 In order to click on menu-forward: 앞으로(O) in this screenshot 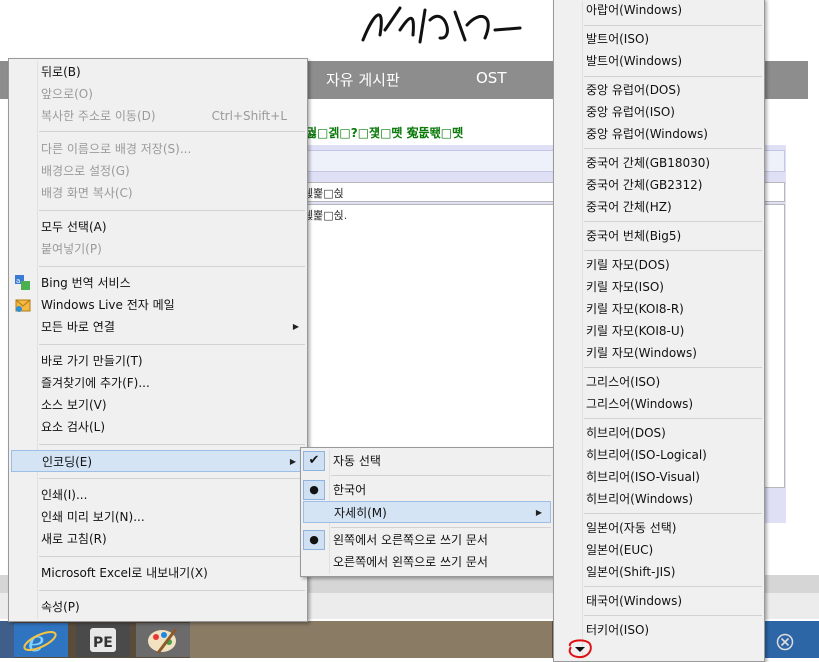, I will do `click(158, 94)`.